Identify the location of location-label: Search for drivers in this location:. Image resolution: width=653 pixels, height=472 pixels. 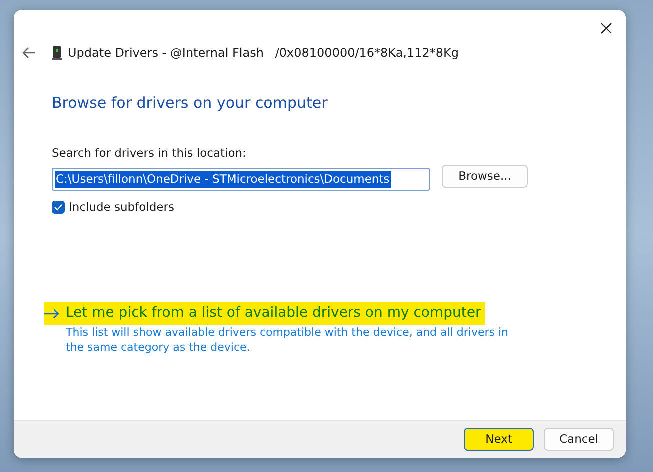
(150, 153).